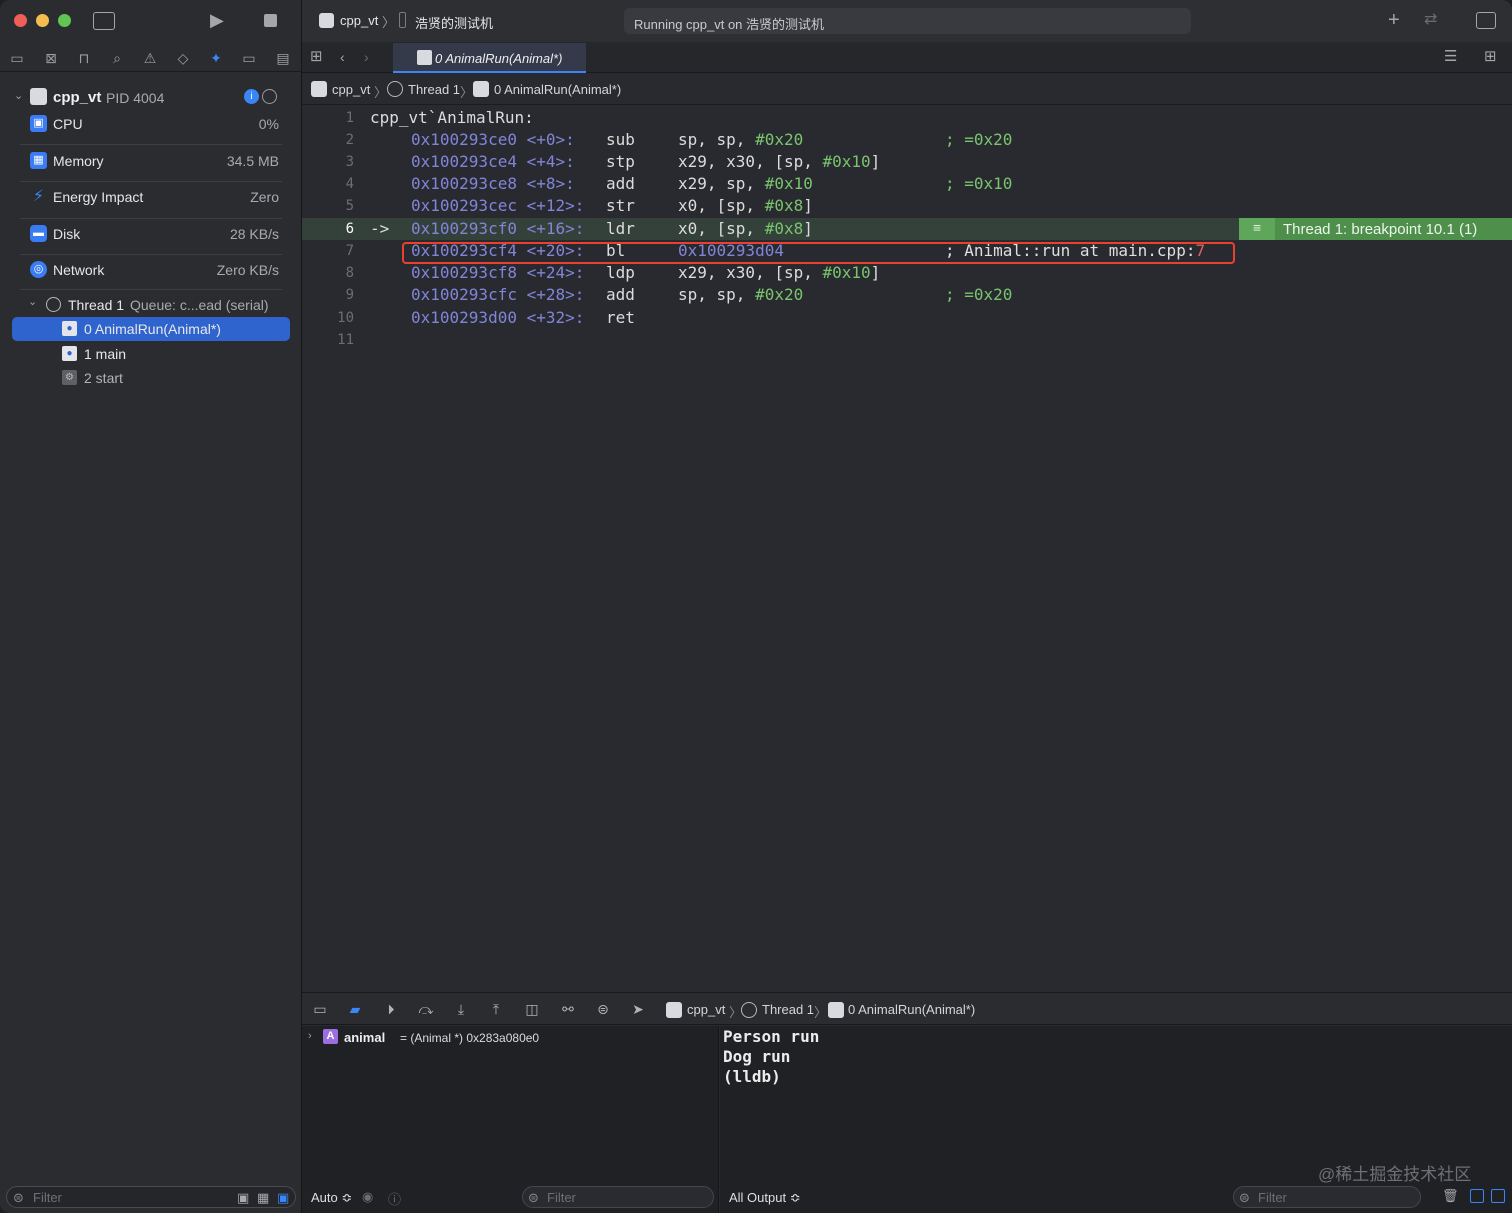 This screenshot has height=1213, width=1512. What do you see at coordinates (765, 1198) in the screenshot?
I see `output-selector: All Output ≎` at bounding box center [765, 1198].